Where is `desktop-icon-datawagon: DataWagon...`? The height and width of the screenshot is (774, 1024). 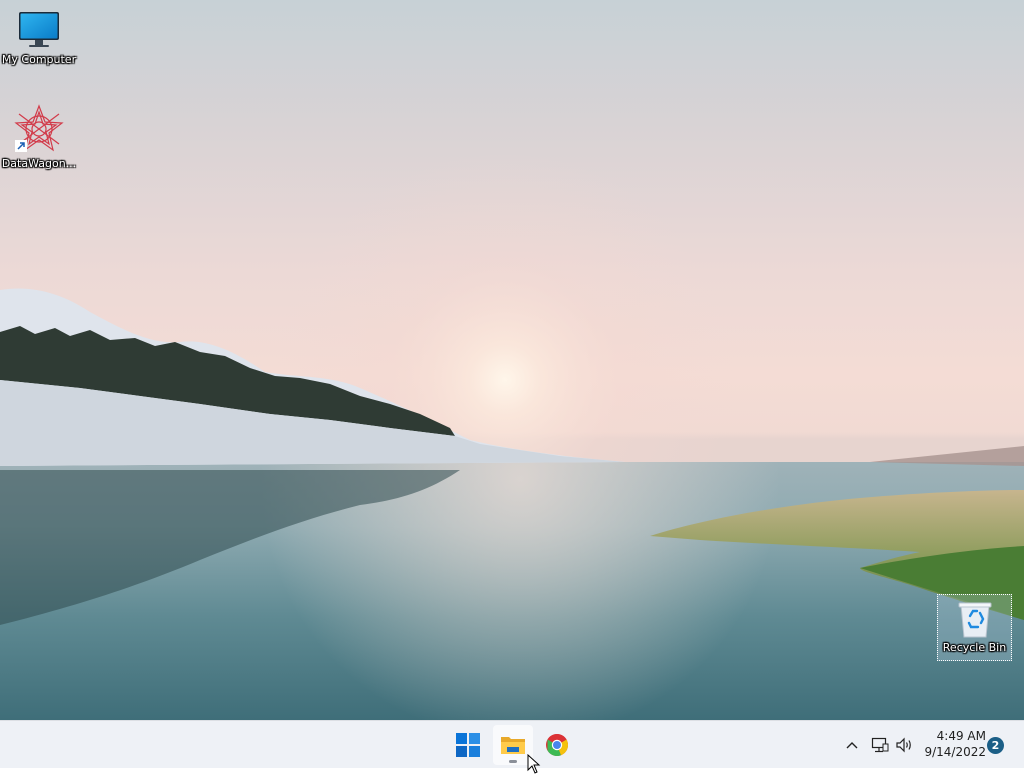
desktop-icon-datawagon: DataWagon... is located at coordinates (39, 137).